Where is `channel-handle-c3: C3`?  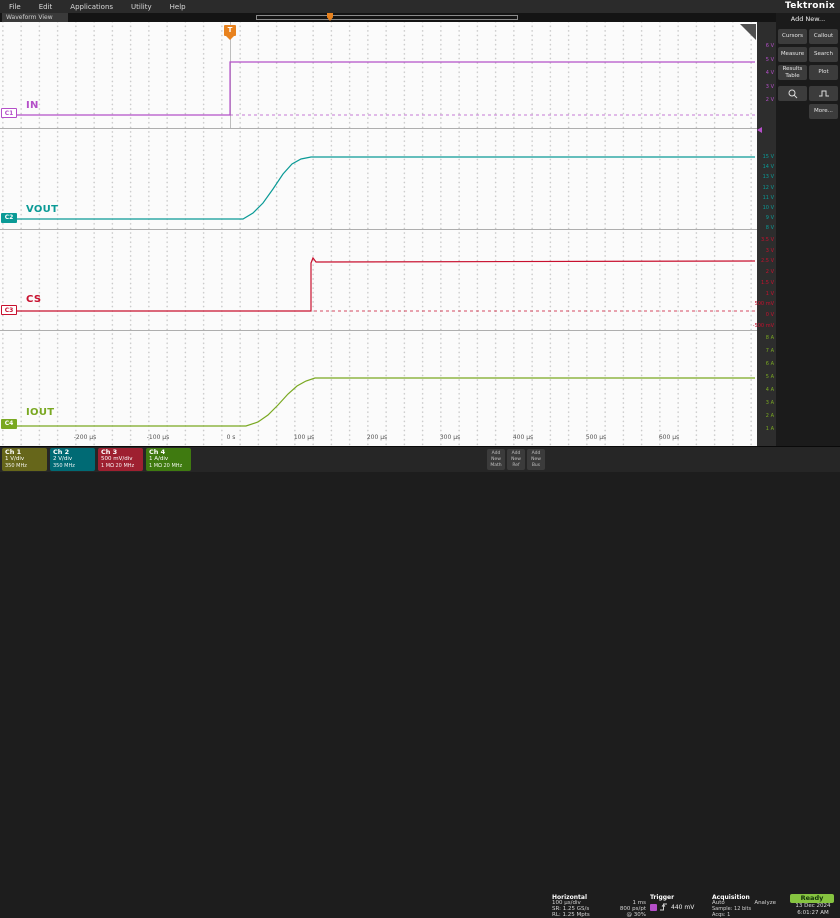 channel-handle-c3: C3 is located at coordinates (9, 310).